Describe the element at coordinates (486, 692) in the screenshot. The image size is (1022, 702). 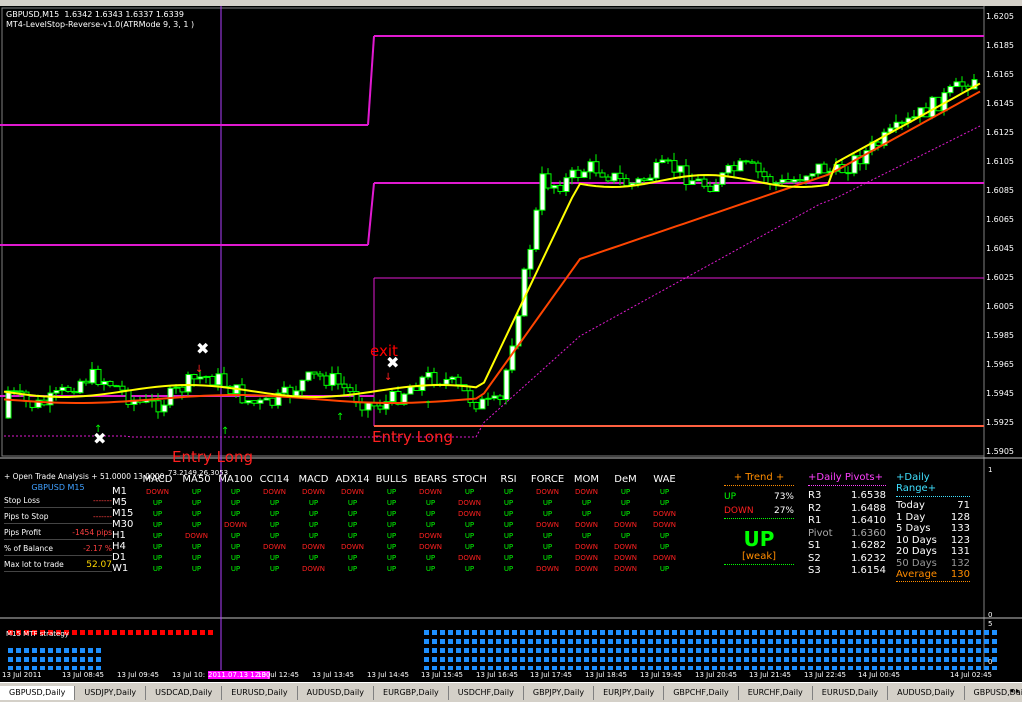
I see `chart-tab: USDCHF,Daily` at that location.